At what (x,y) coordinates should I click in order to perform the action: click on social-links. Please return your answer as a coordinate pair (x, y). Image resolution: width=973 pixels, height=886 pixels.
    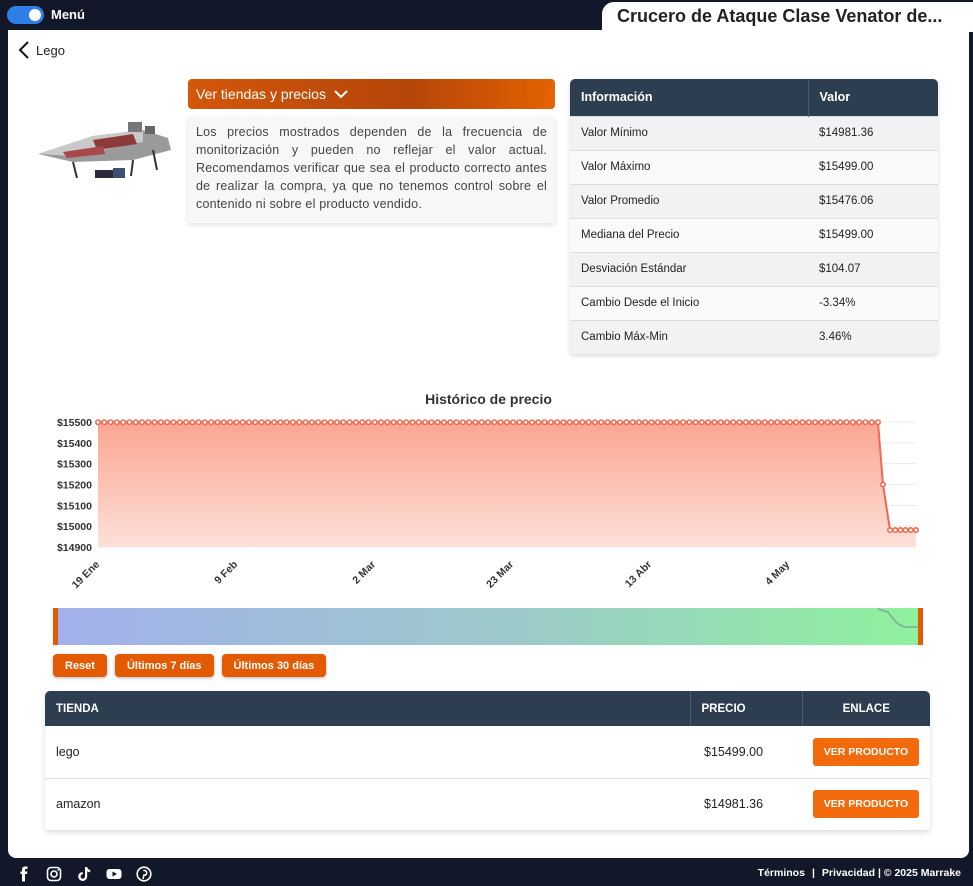
    Looking at the image, I should click on (84, 874).